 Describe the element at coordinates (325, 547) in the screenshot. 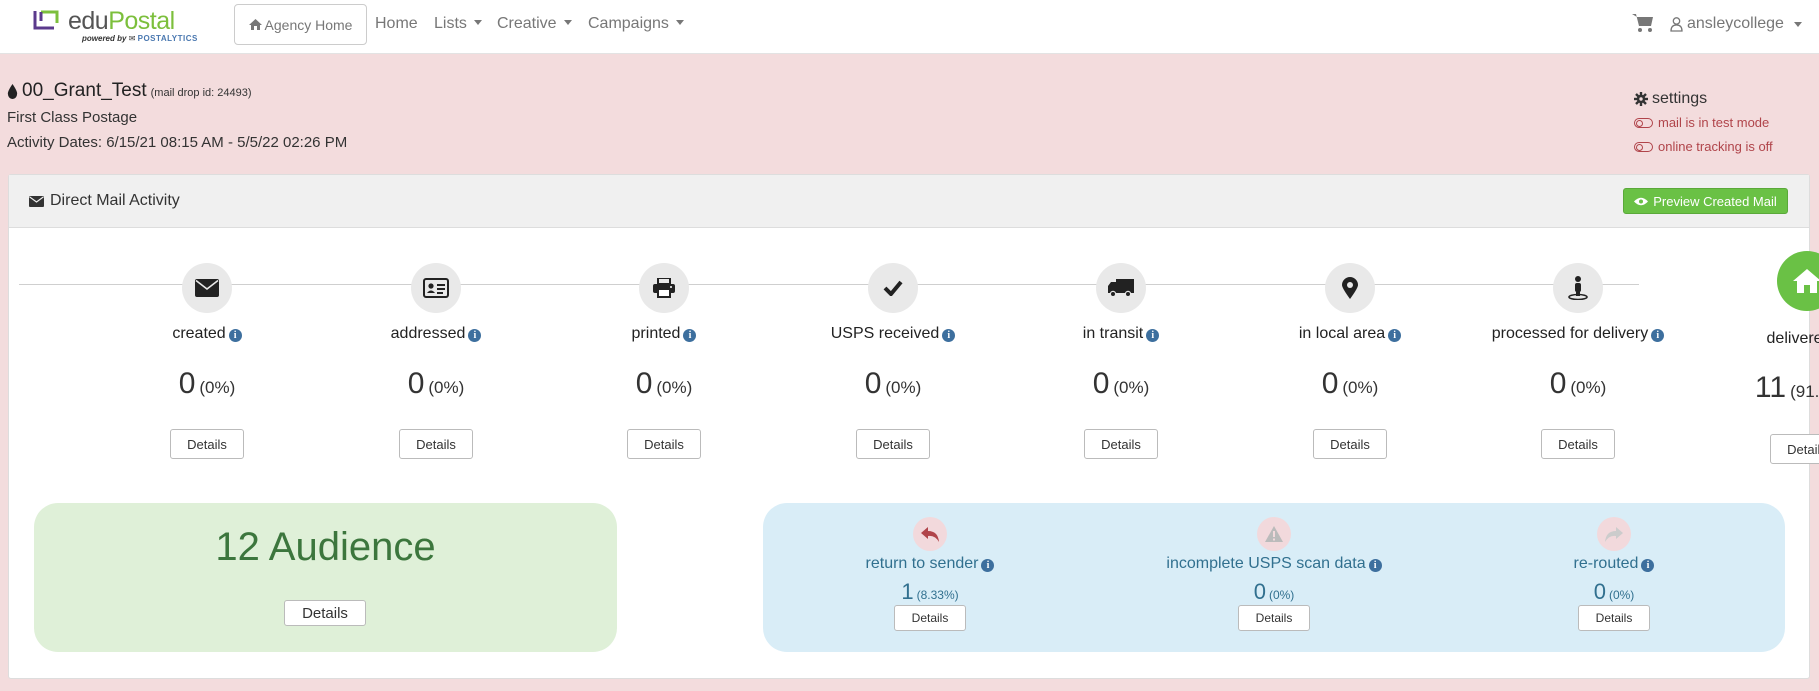

I see `audience-count: 12 Audience` at that location.